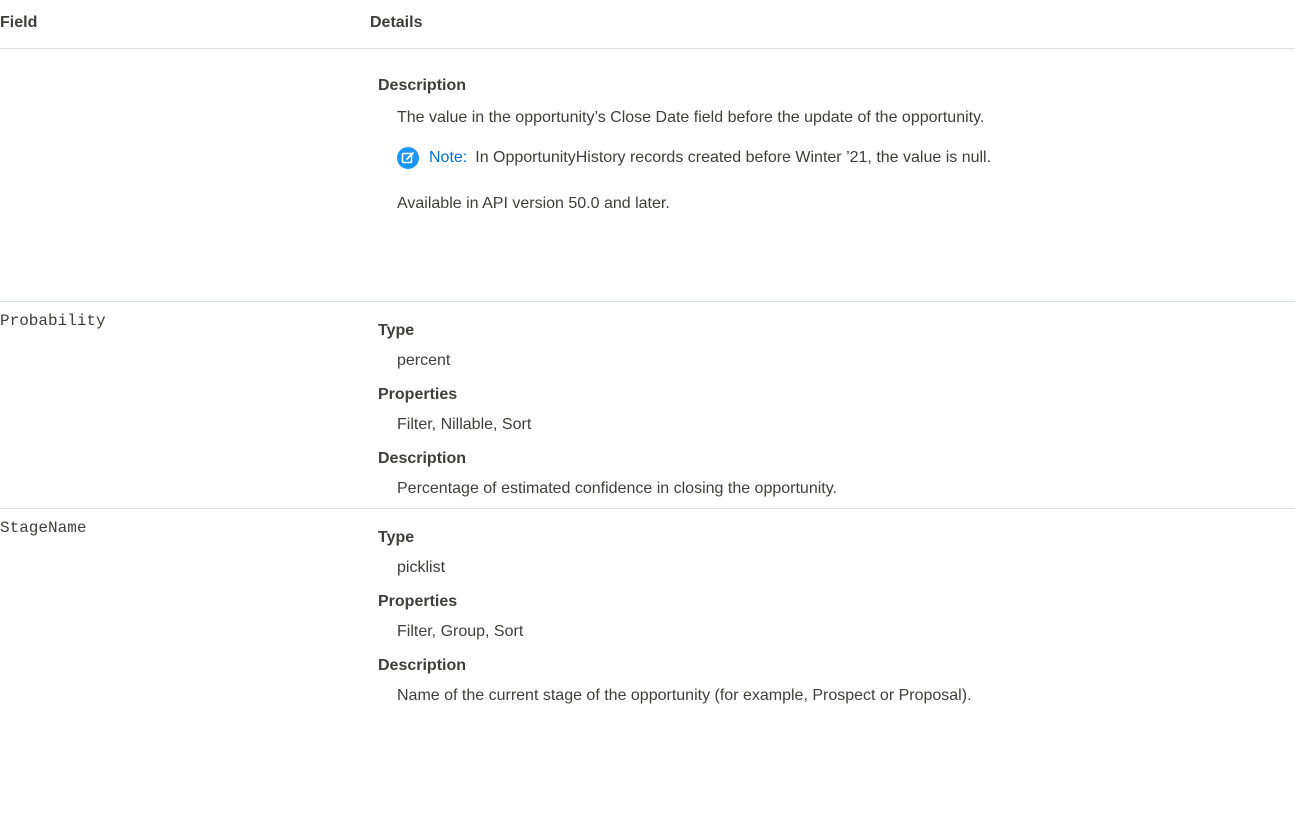 Image resolution: width=1295 pixels, height=820 pixels. What do you see at coordinates (460, 631) in the screenshot?
I see `properties-value: Filter, Group, Sort` at bounding box center [460, 631].